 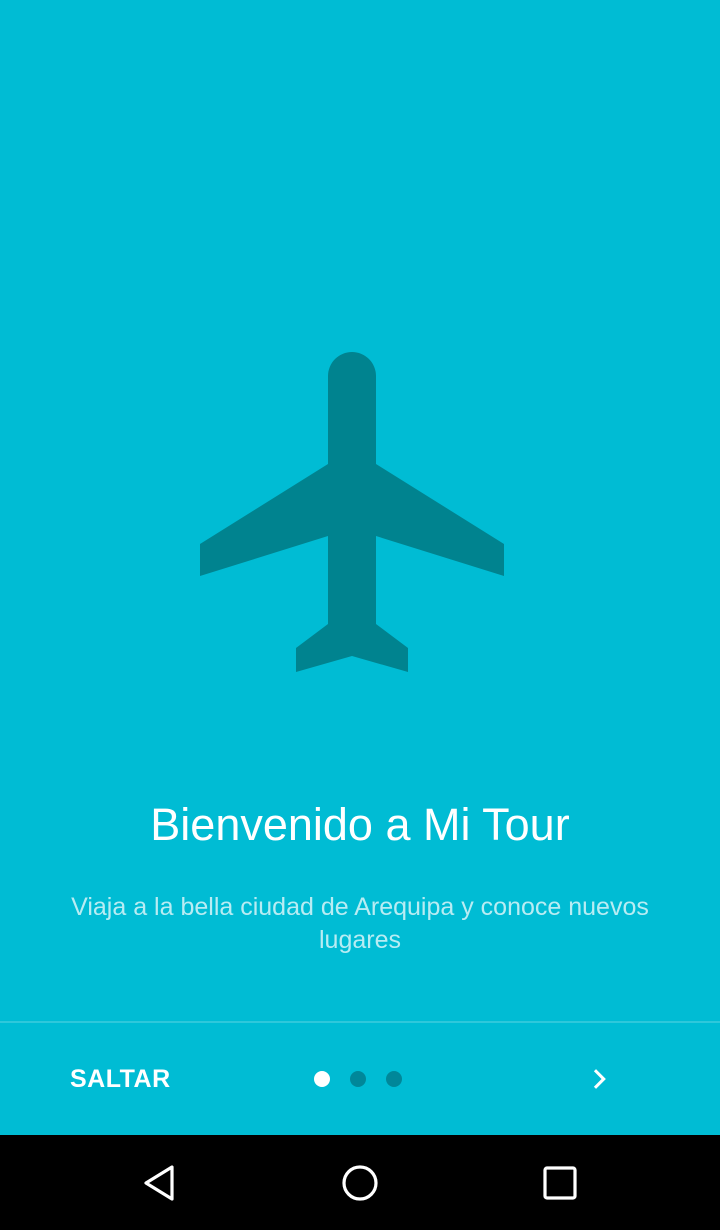 What do you see at coordinates (360, 824) in the screenshot?
I see `intro-title: Bienvenido a Mi Tour` at bounding box center [360, 824].